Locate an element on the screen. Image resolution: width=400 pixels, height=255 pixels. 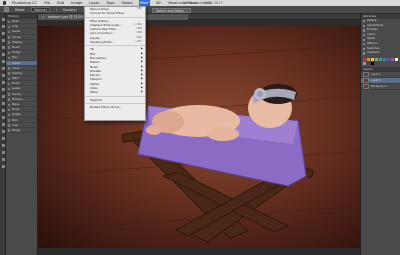
menu-item: Digimarc is located at coordinates (115, 100).